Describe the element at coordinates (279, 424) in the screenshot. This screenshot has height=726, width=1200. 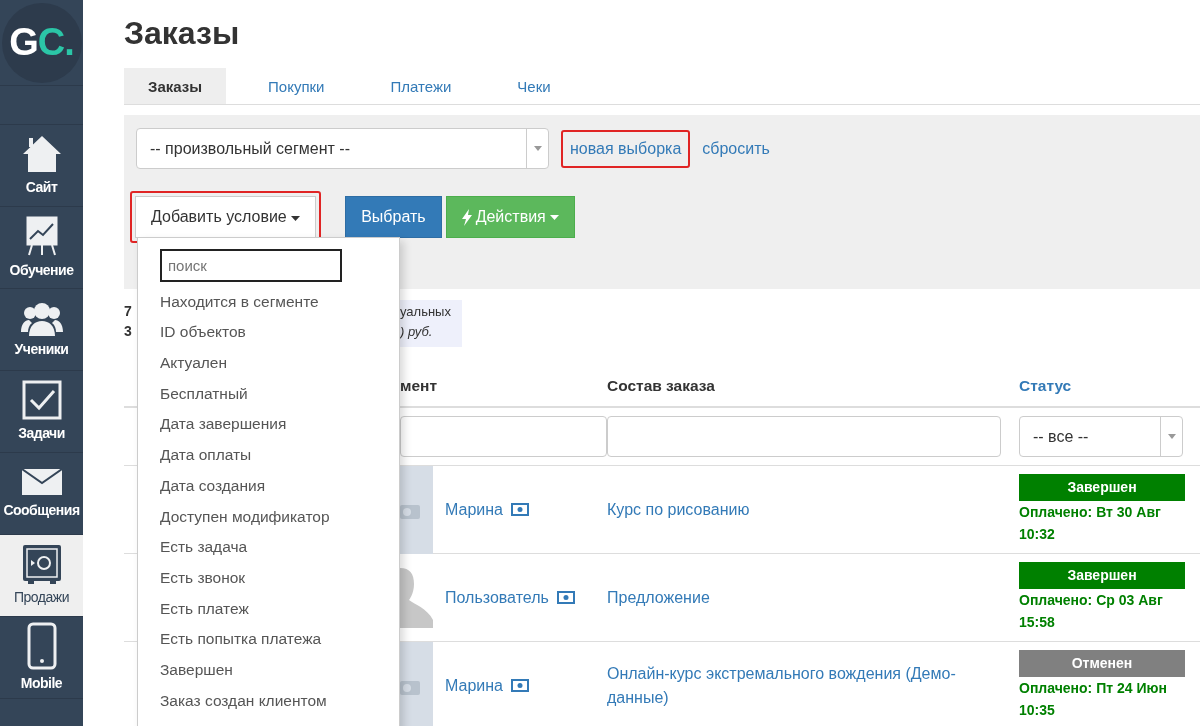
I see `menu-item: Дата завершения` at that location.